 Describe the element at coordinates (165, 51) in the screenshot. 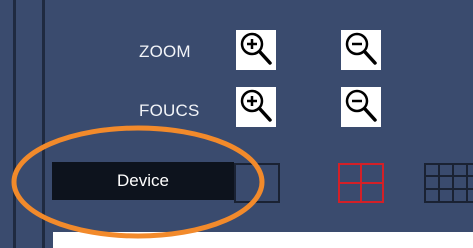

I see `zoom-label: ZOOM` at that location.